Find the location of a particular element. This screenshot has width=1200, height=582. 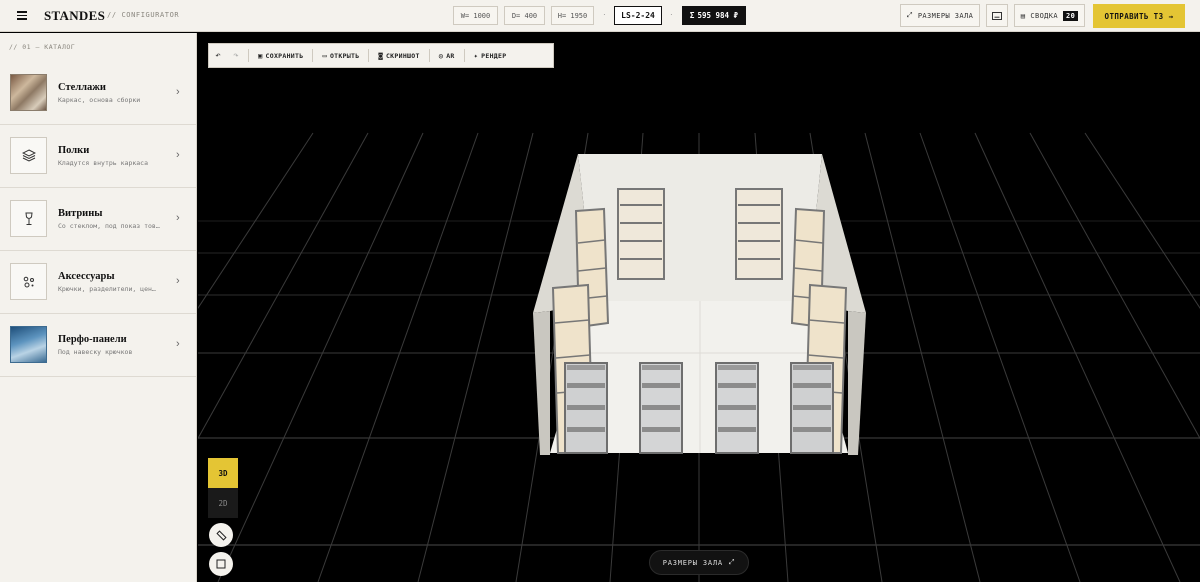

total-price: Σ 595 984 ₽ is located at coordinates (714, 15).